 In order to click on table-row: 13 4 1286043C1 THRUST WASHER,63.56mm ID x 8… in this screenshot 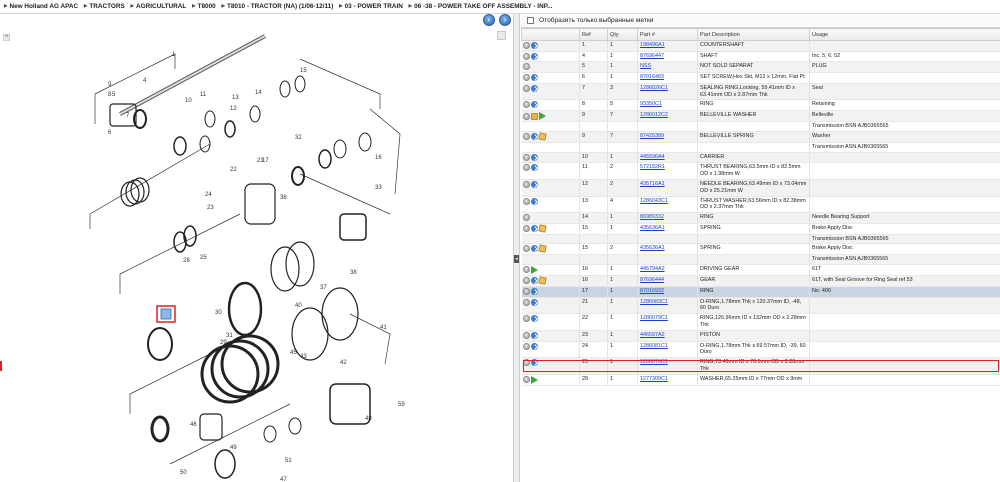, I will do `click(760, 205)`.